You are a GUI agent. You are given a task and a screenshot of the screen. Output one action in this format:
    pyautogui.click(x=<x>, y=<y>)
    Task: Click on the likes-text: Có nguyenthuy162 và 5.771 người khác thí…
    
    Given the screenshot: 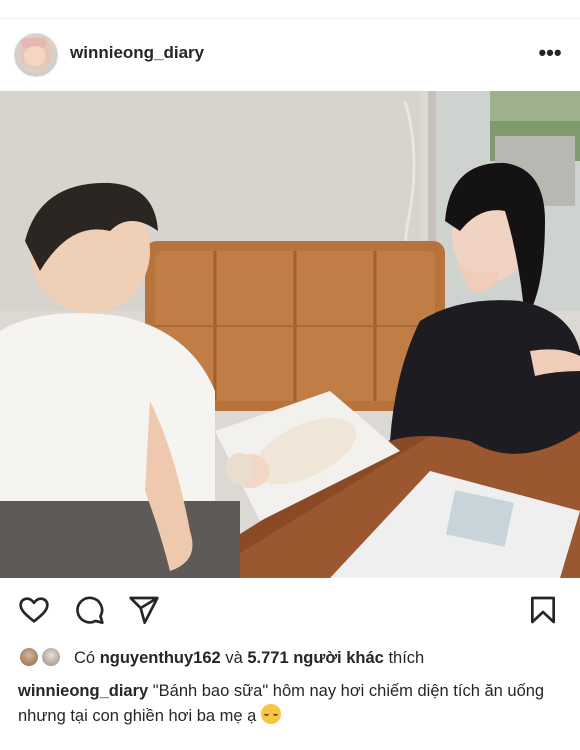 What is the action you would take?
    pyautogui.click(x=249, y=658)
    